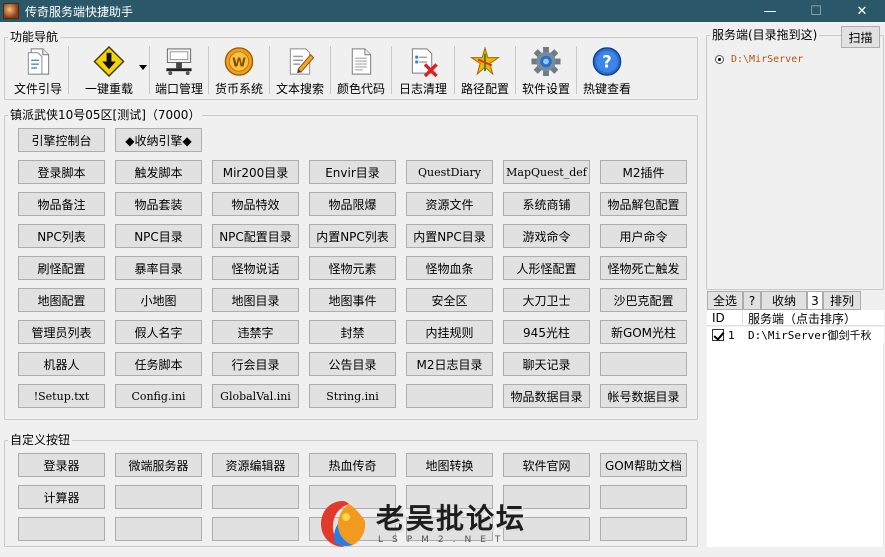  I want to click on engine-button-r0-c3: Envir目录, so click(352, 172).